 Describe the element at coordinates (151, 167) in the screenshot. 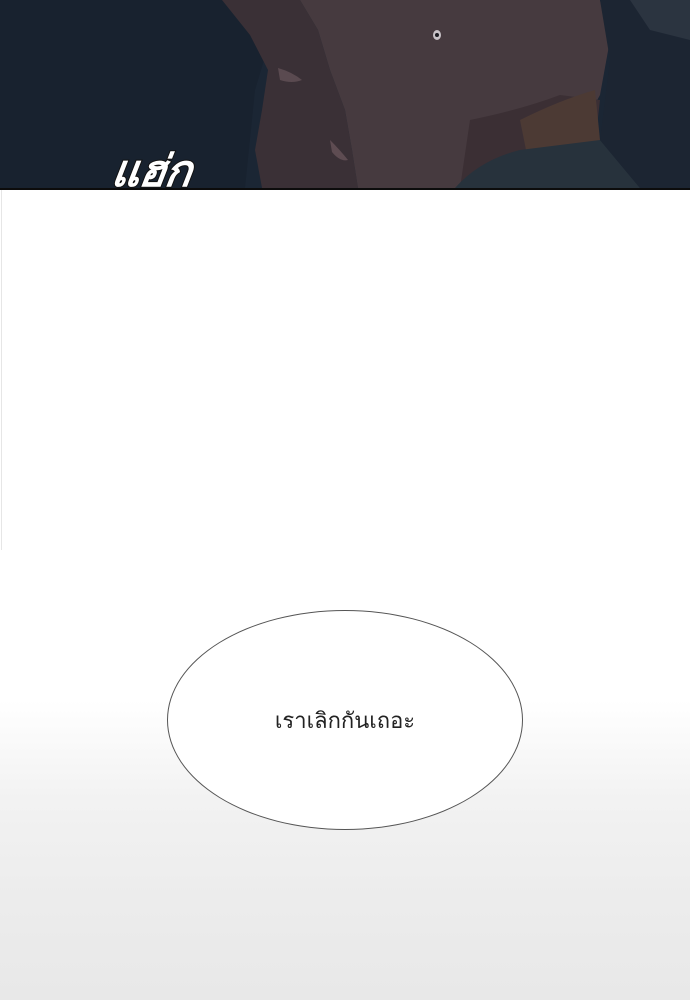

I see `sound-effect-text: แฮ่ก` at that location.